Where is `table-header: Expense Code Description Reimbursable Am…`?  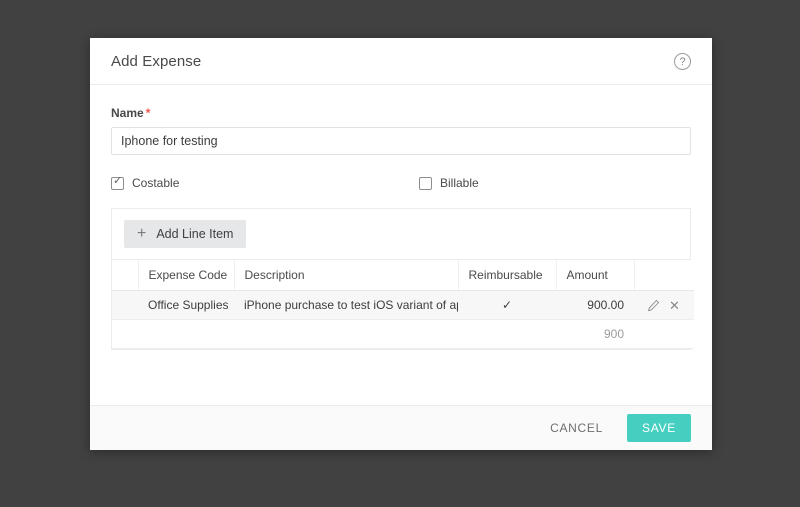 table-header: Expense Code Description Reimbursable Am… is located at coordinates (403, 275).